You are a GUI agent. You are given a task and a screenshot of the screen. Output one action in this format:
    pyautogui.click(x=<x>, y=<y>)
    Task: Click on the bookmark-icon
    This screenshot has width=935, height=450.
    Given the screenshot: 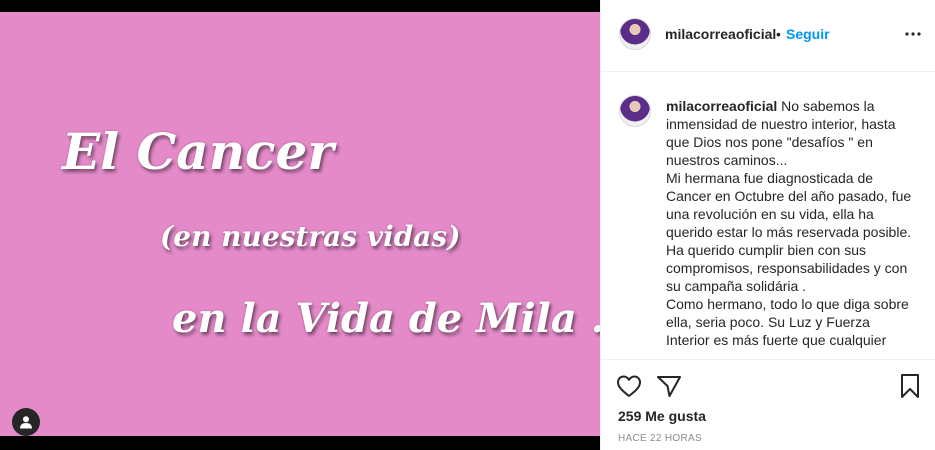 What is the action you would take?
    pyautogui.click(x=910, y=386)
    